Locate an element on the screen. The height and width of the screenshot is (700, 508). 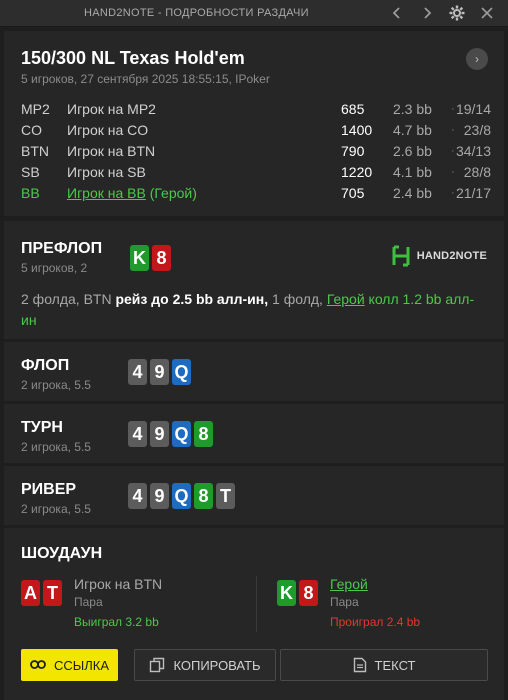
close-icon is located at coordinates (487, 13).